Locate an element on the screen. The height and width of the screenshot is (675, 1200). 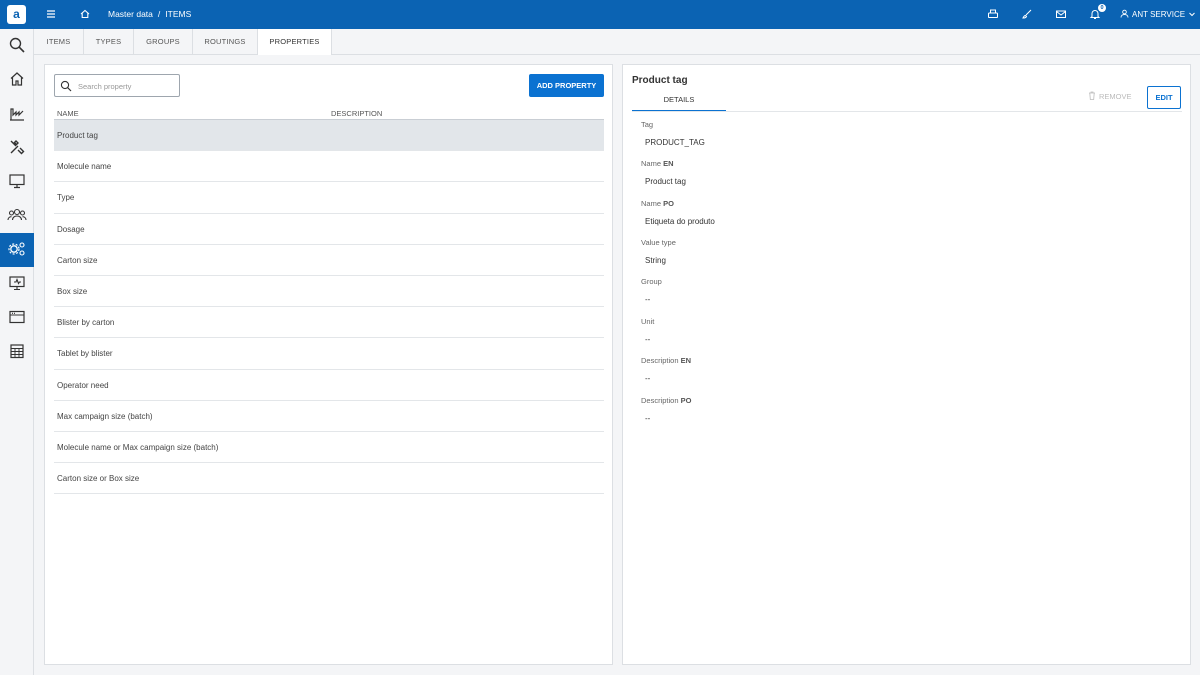
sidebar-item-search is located at coordinates (17, 46).